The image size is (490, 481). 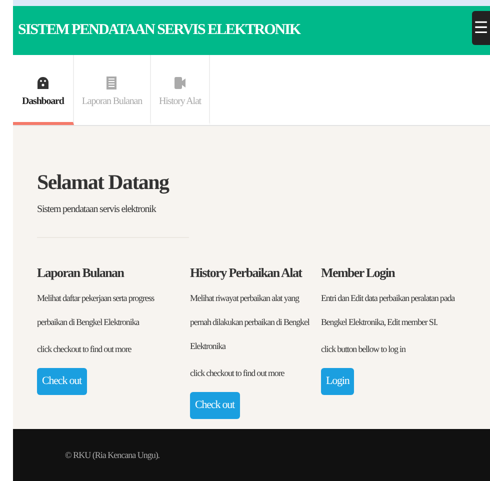 I want to click on feature-title: Member Login, so click(x=358, y=273).